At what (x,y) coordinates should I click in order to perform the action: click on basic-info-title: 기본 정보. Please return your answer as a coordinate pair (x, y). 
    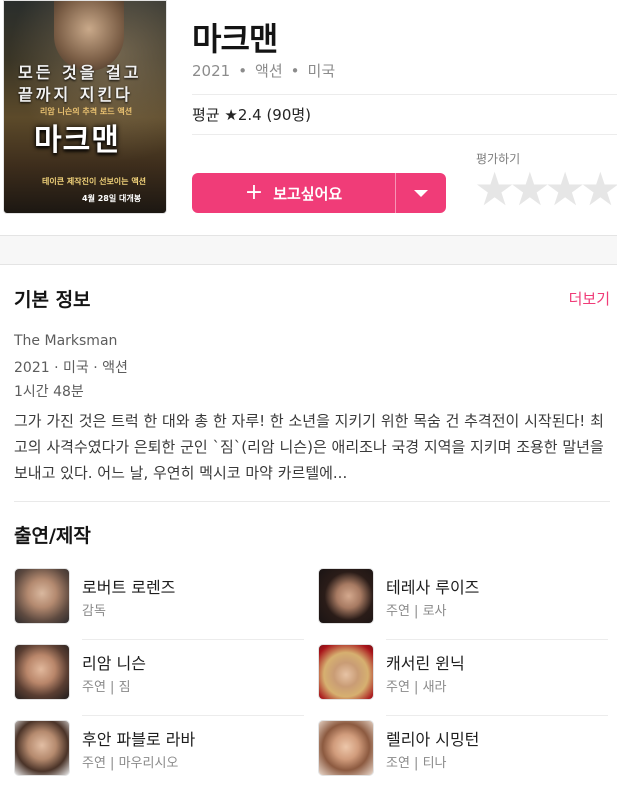
    Looking at the image, I should click on (52, 300).